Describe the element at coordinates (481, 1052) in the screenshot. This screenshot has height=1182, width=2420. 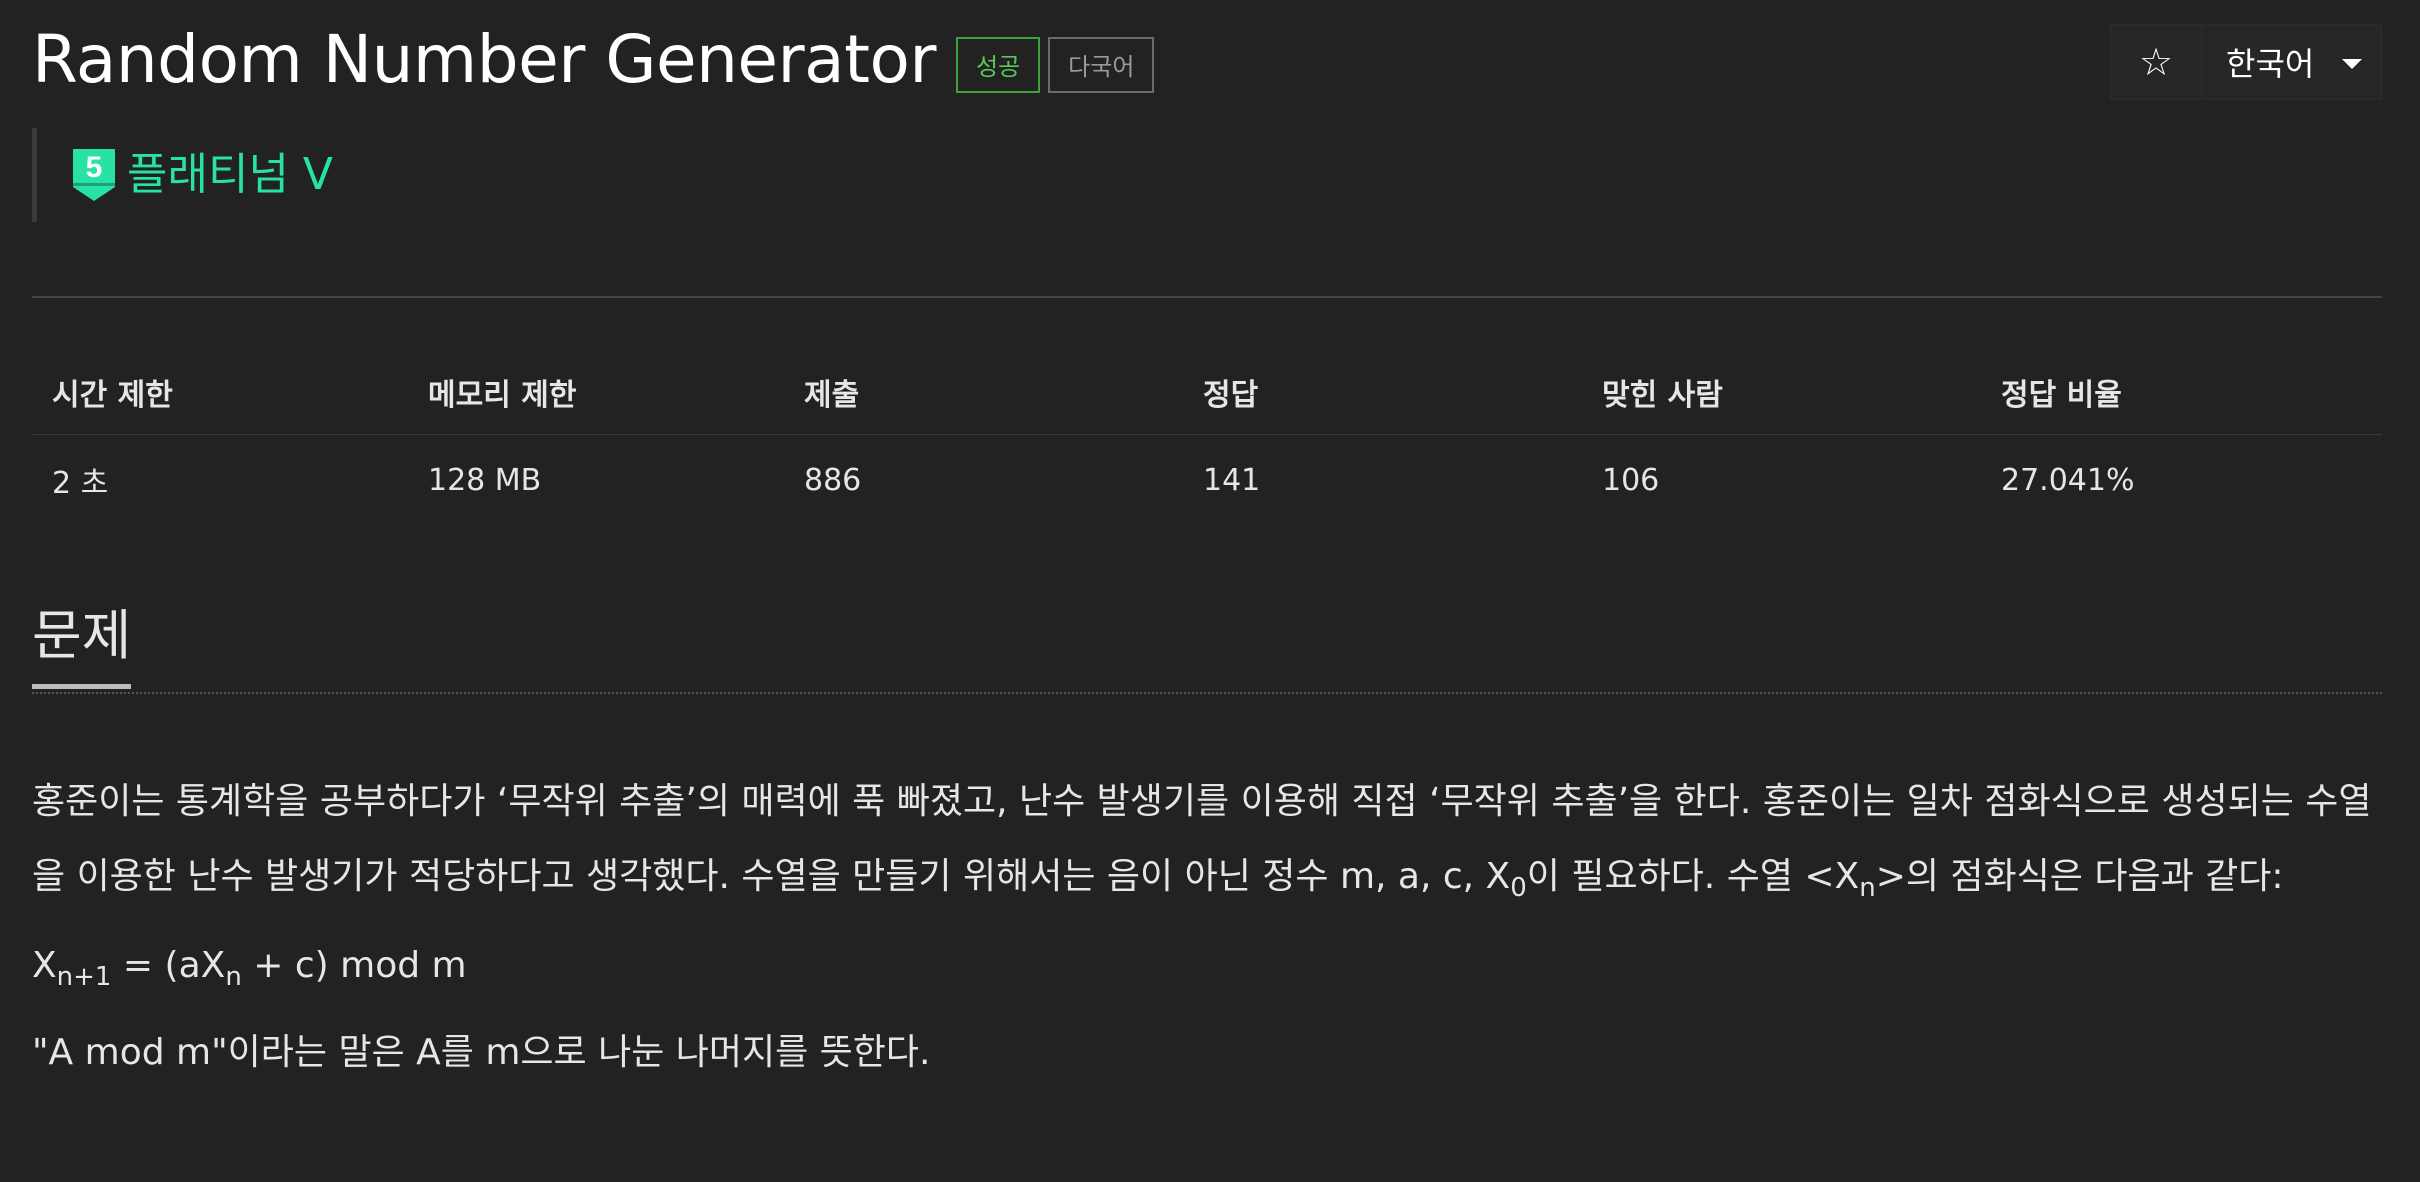
I see `mod-definition: "A mod m"이라는 말은 A를 m으로 나눈 나머지를 뜻한다.` at that location.